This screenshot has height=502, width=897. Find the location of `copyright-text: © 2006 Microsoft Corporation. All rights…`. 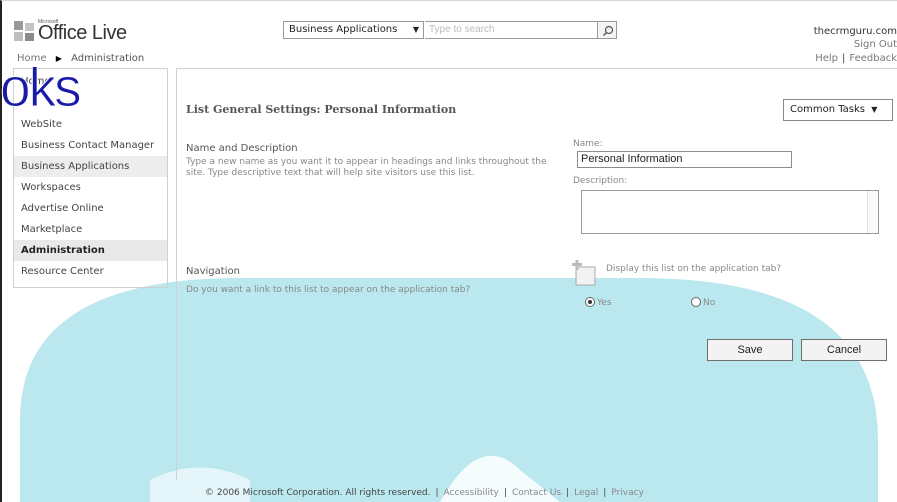

copyright-text: © 2006 Microsoft Corporation. All rights… is located at coordinates (318, 493).